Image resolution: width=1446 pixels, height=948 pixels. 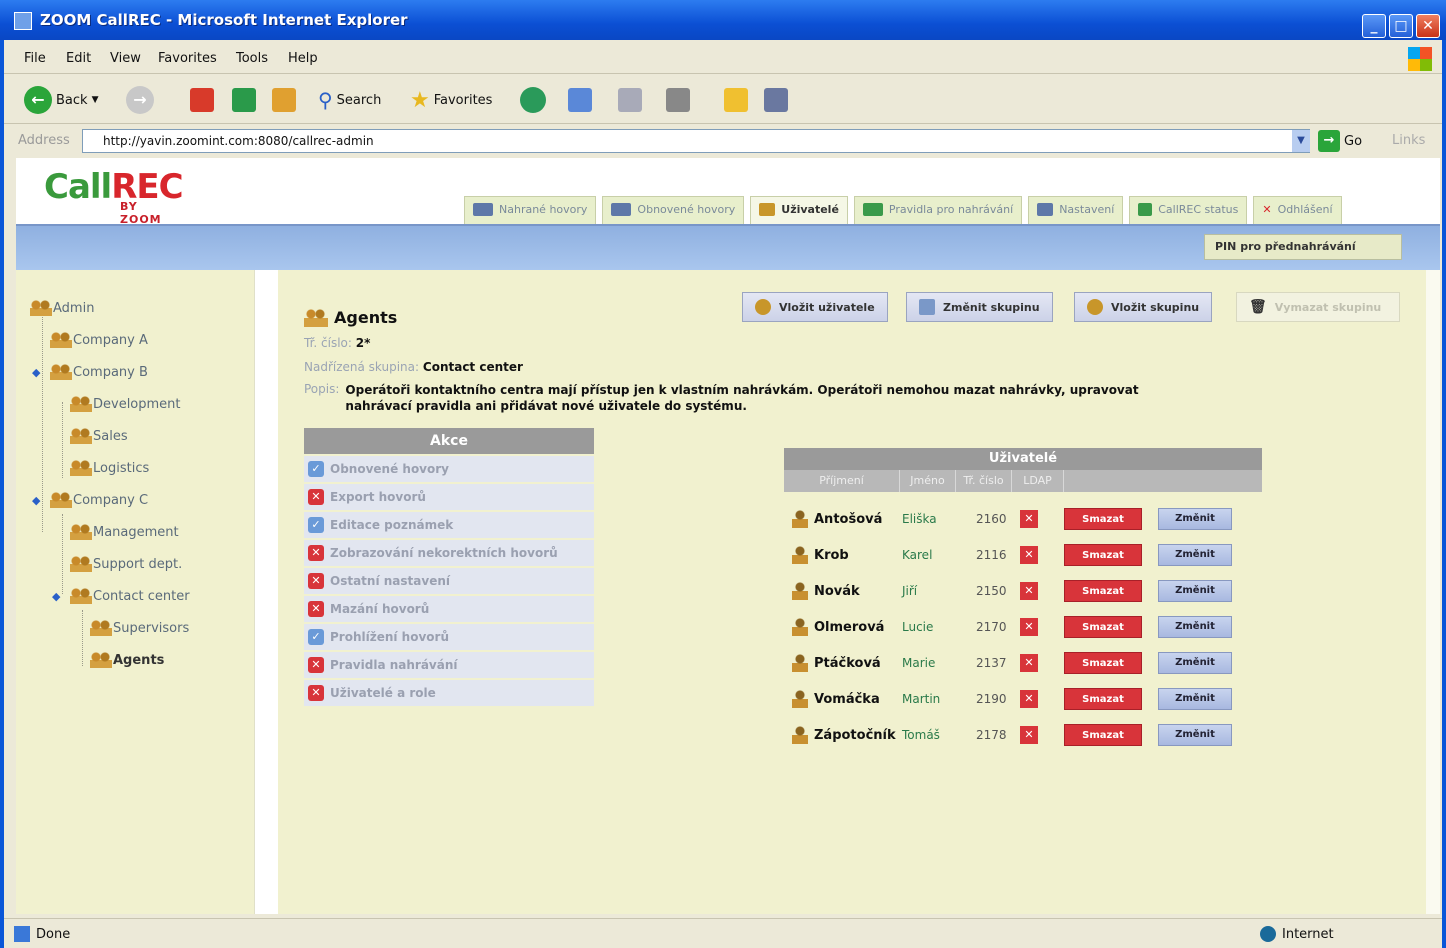 I want to click on tab-settings: Nastavení, so click(x=1076, y=210).